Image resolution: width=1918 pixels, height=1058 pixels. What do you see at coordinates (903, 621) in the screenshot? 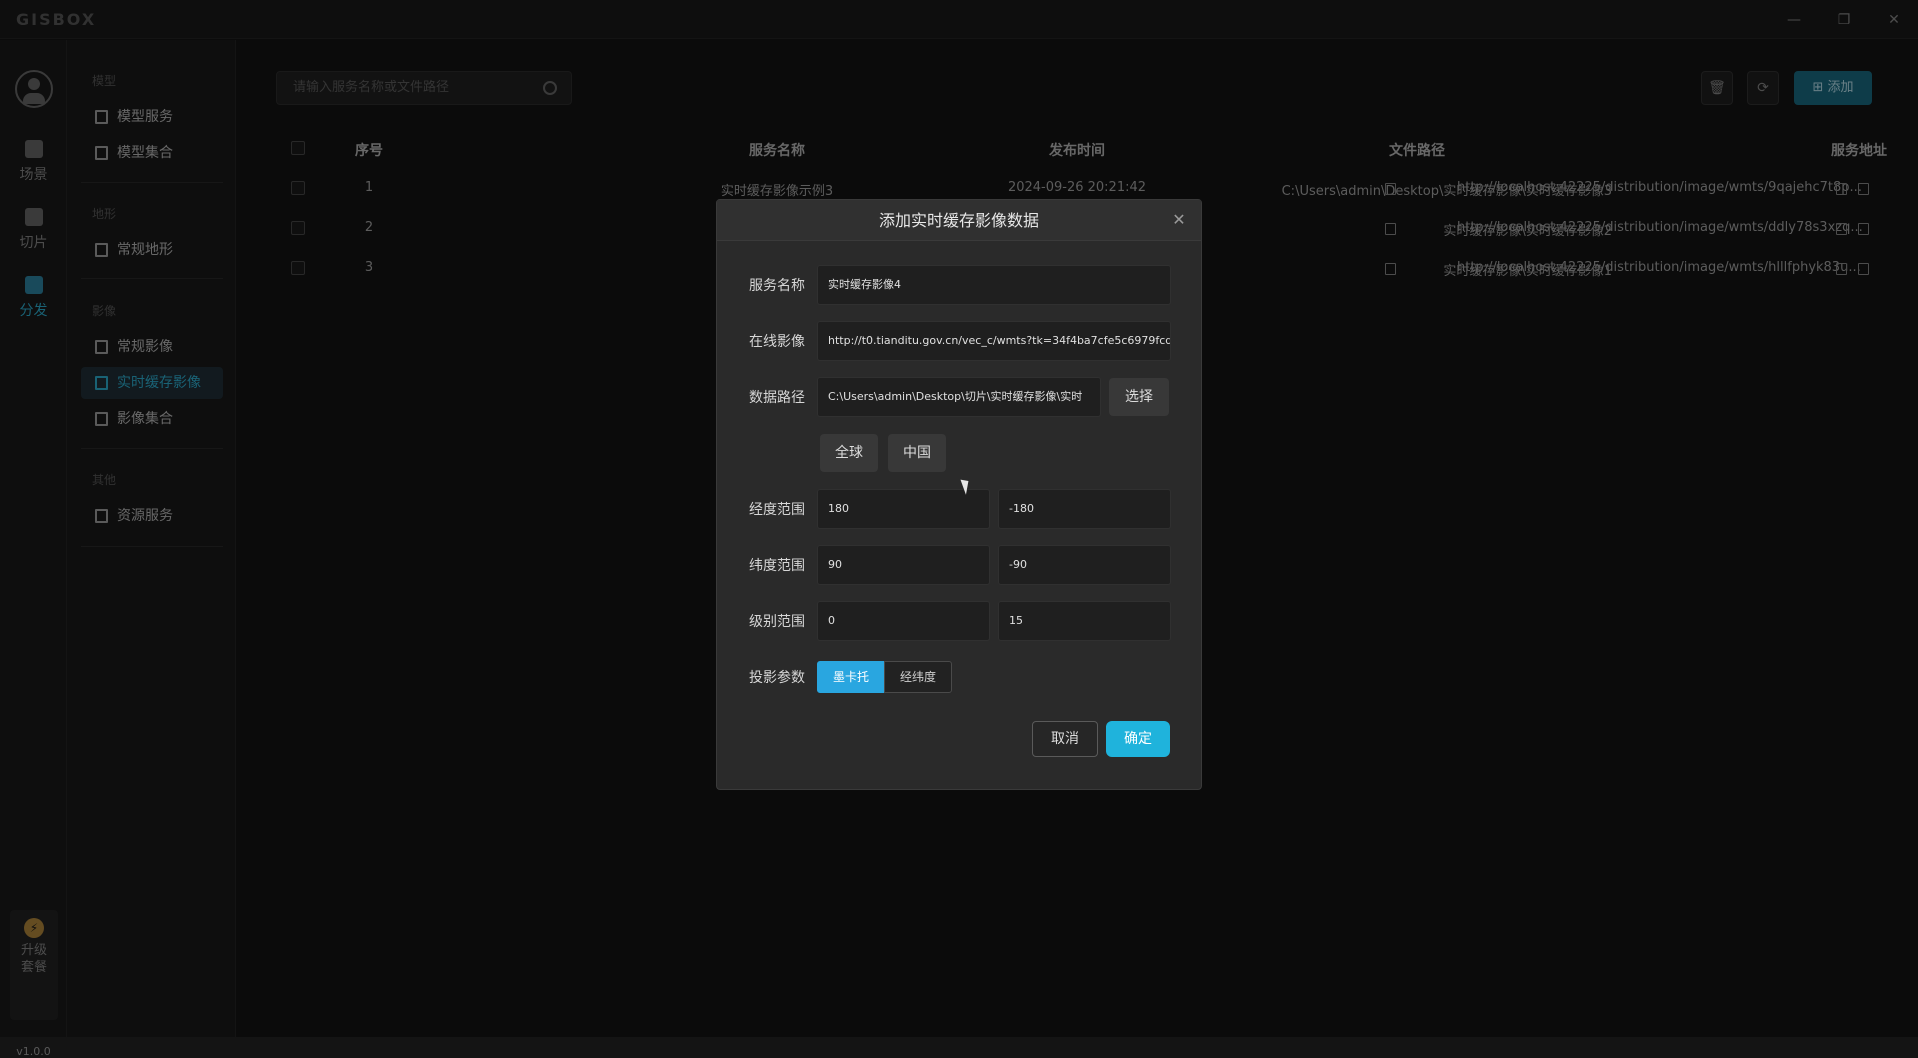
I see `level-min-input: 0` at bounding box center [903, 621].